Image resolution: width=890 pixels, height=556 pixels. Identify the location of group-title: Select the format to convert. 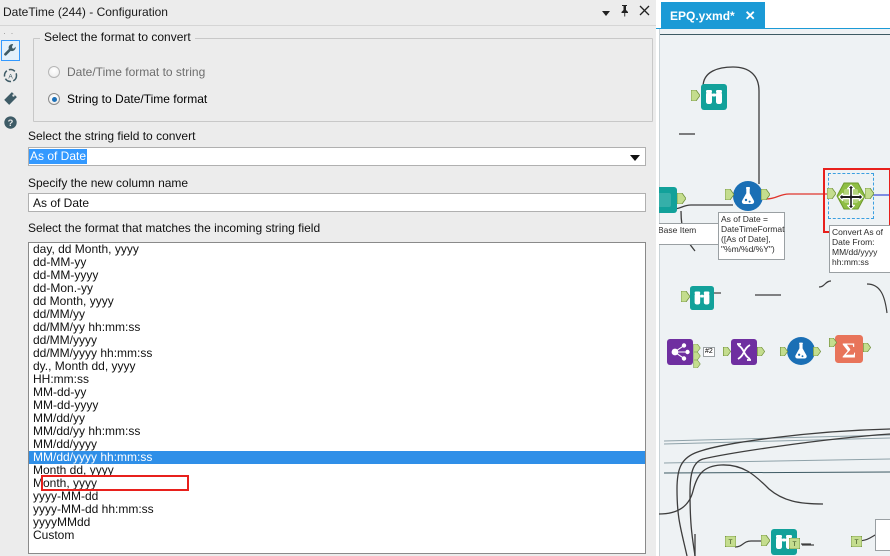
(117, 37).